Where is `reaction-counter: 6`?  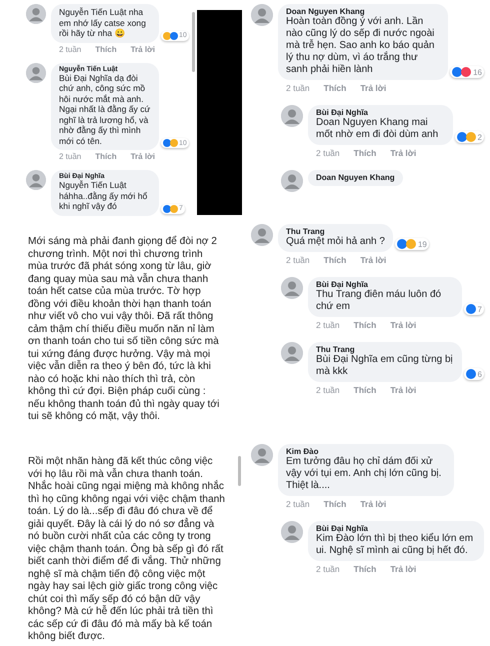 reaction-counter: 6 is located at coordinates (474, 374).